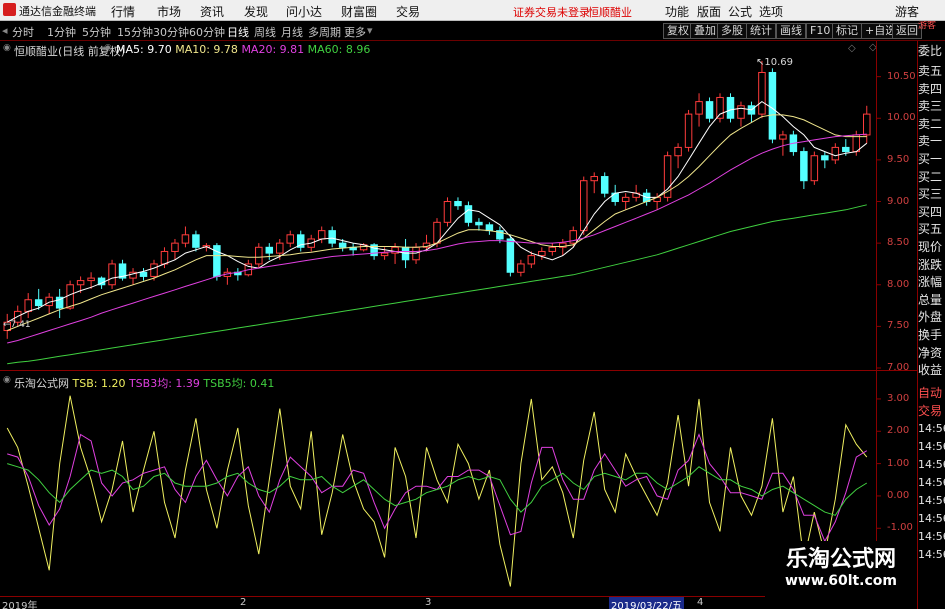 The image size is (945, 609). What do you see at coordinates (901, 118) in the screenshot?
I see `price-tick-label: 10.00` at bounding box center [901, 118].